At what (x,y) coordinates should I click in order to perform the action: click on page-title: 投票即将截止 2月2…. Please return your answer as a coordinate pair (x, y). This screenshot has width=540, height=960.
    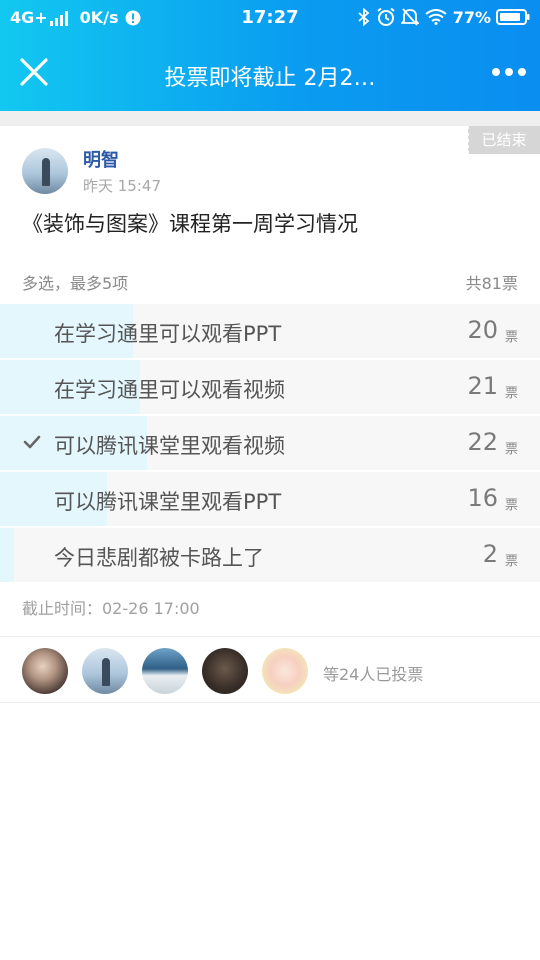
    Looking at the image, I should click on (270, 78).